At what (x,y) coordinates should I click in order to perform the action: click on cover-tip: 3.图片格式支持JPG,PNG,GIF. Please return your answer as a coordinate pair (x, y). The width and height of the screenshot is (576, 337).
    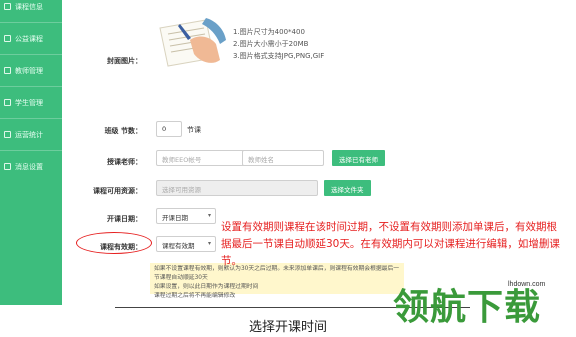
    Looking at the image, I should click on (279, 56).